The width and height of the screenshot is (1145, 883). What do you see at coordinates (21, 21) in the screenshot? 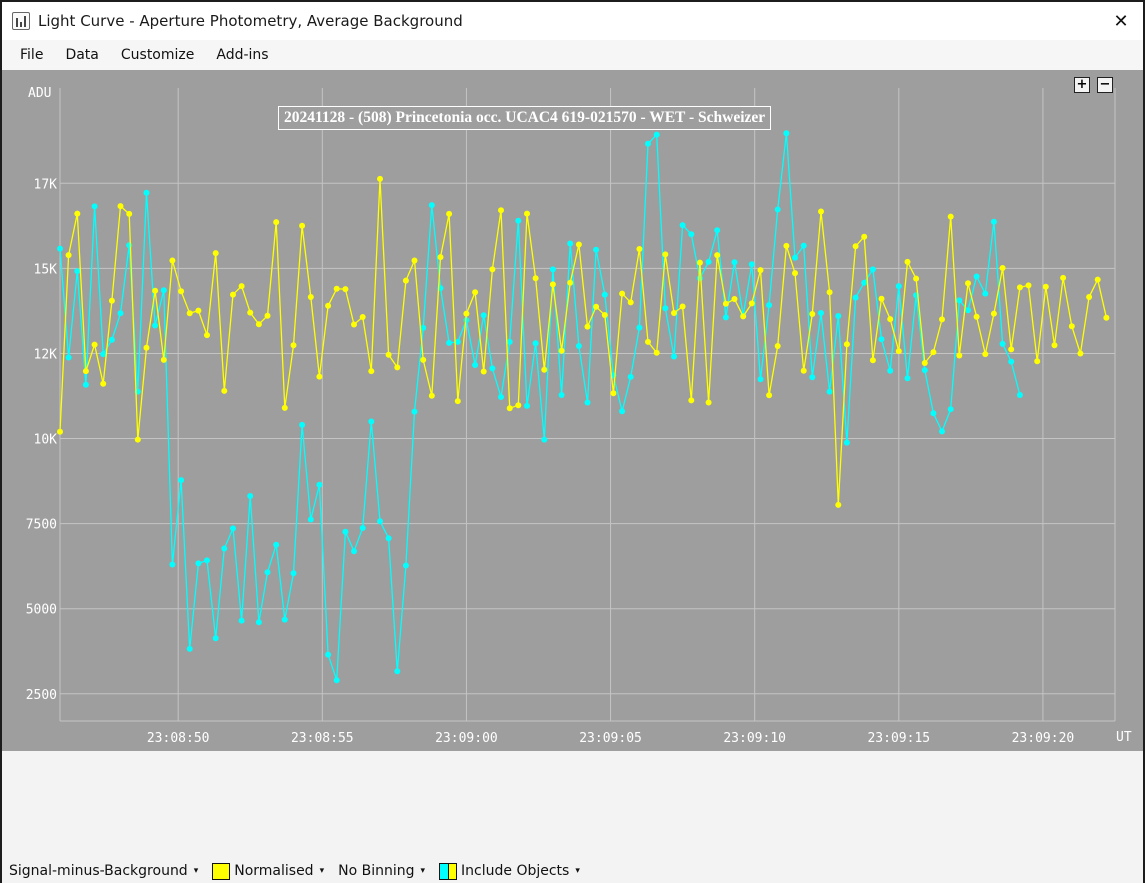
I see `light-curve-app-icon` at bounding box center [21, 21].